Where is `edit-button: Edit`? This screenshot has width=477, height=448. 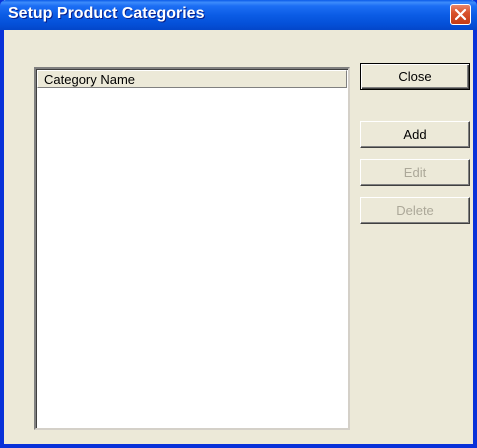
edit-button: Edit is located at coordinates (415, 172).